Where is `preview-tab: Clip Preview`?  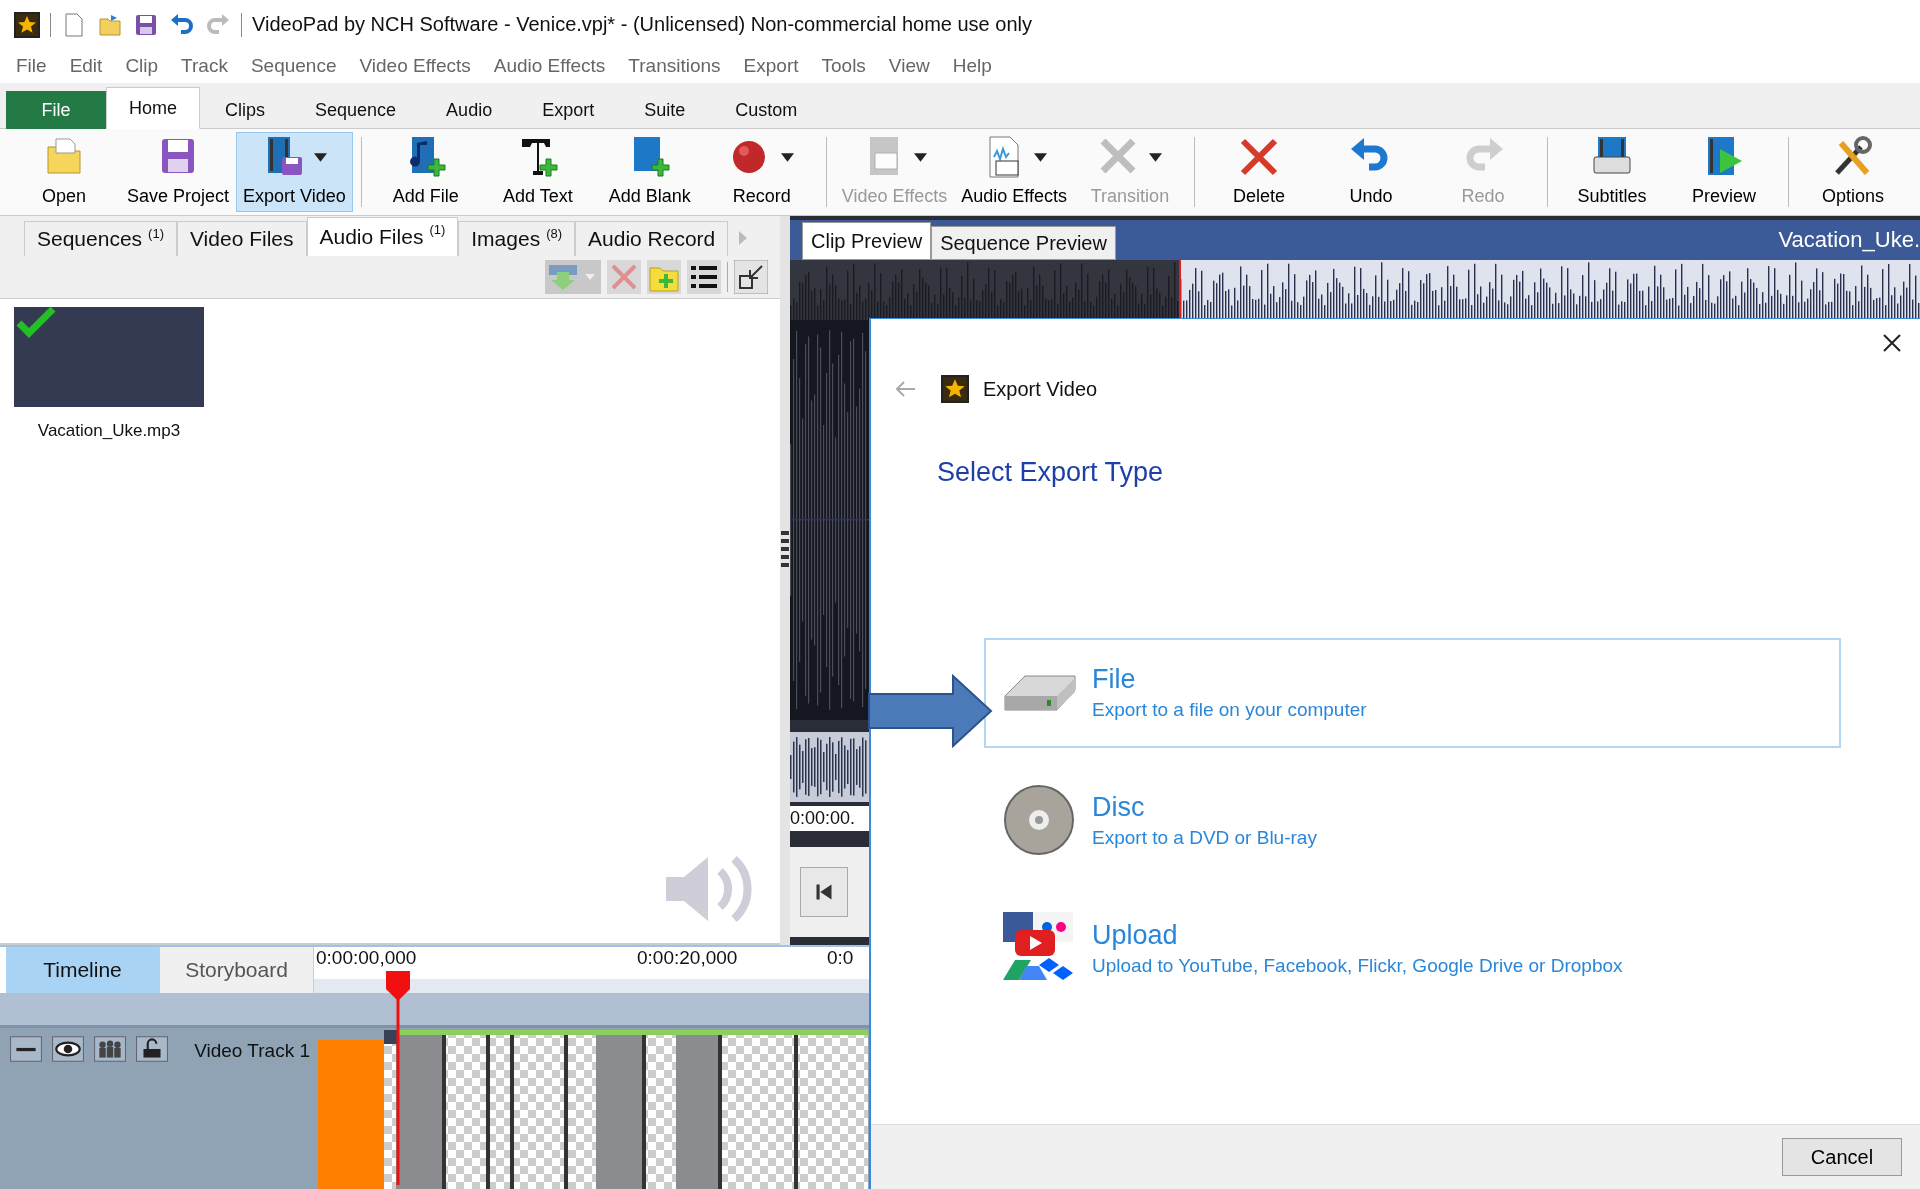
preview-tab: Clip Preview is located at coordinates (867, 241).